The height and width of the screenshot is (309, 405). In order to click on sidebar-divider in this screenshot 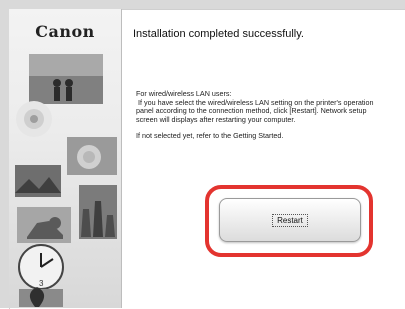, I will do `click(121, 158)`.